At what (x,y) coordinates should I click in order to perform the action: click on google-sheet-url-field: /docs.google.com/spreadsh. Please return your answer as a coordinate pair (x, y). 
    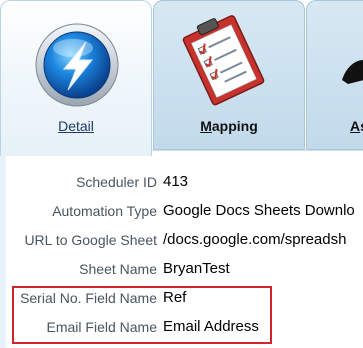
    Looking at the image, I should click on (262, 240).